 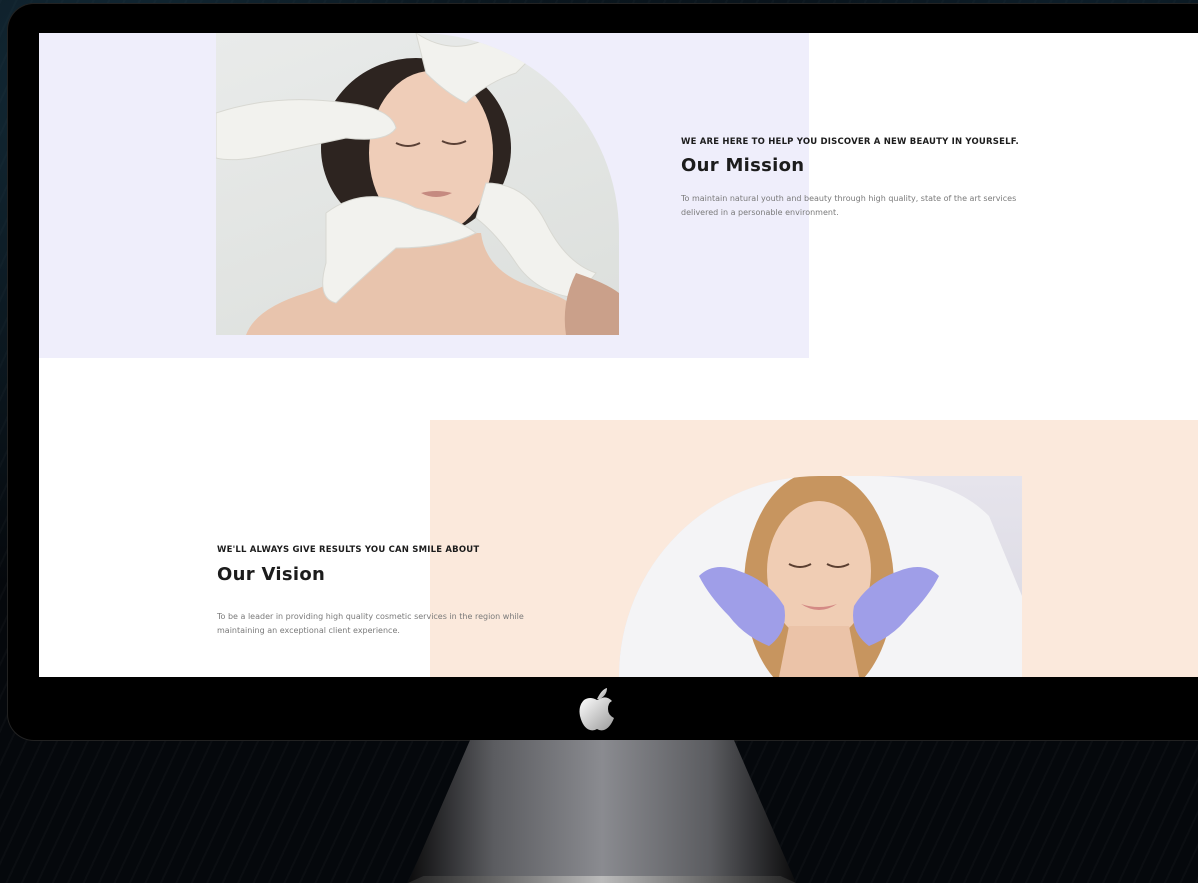 I want to click on vision-title: Our Vision, so click(x=271, y=574).